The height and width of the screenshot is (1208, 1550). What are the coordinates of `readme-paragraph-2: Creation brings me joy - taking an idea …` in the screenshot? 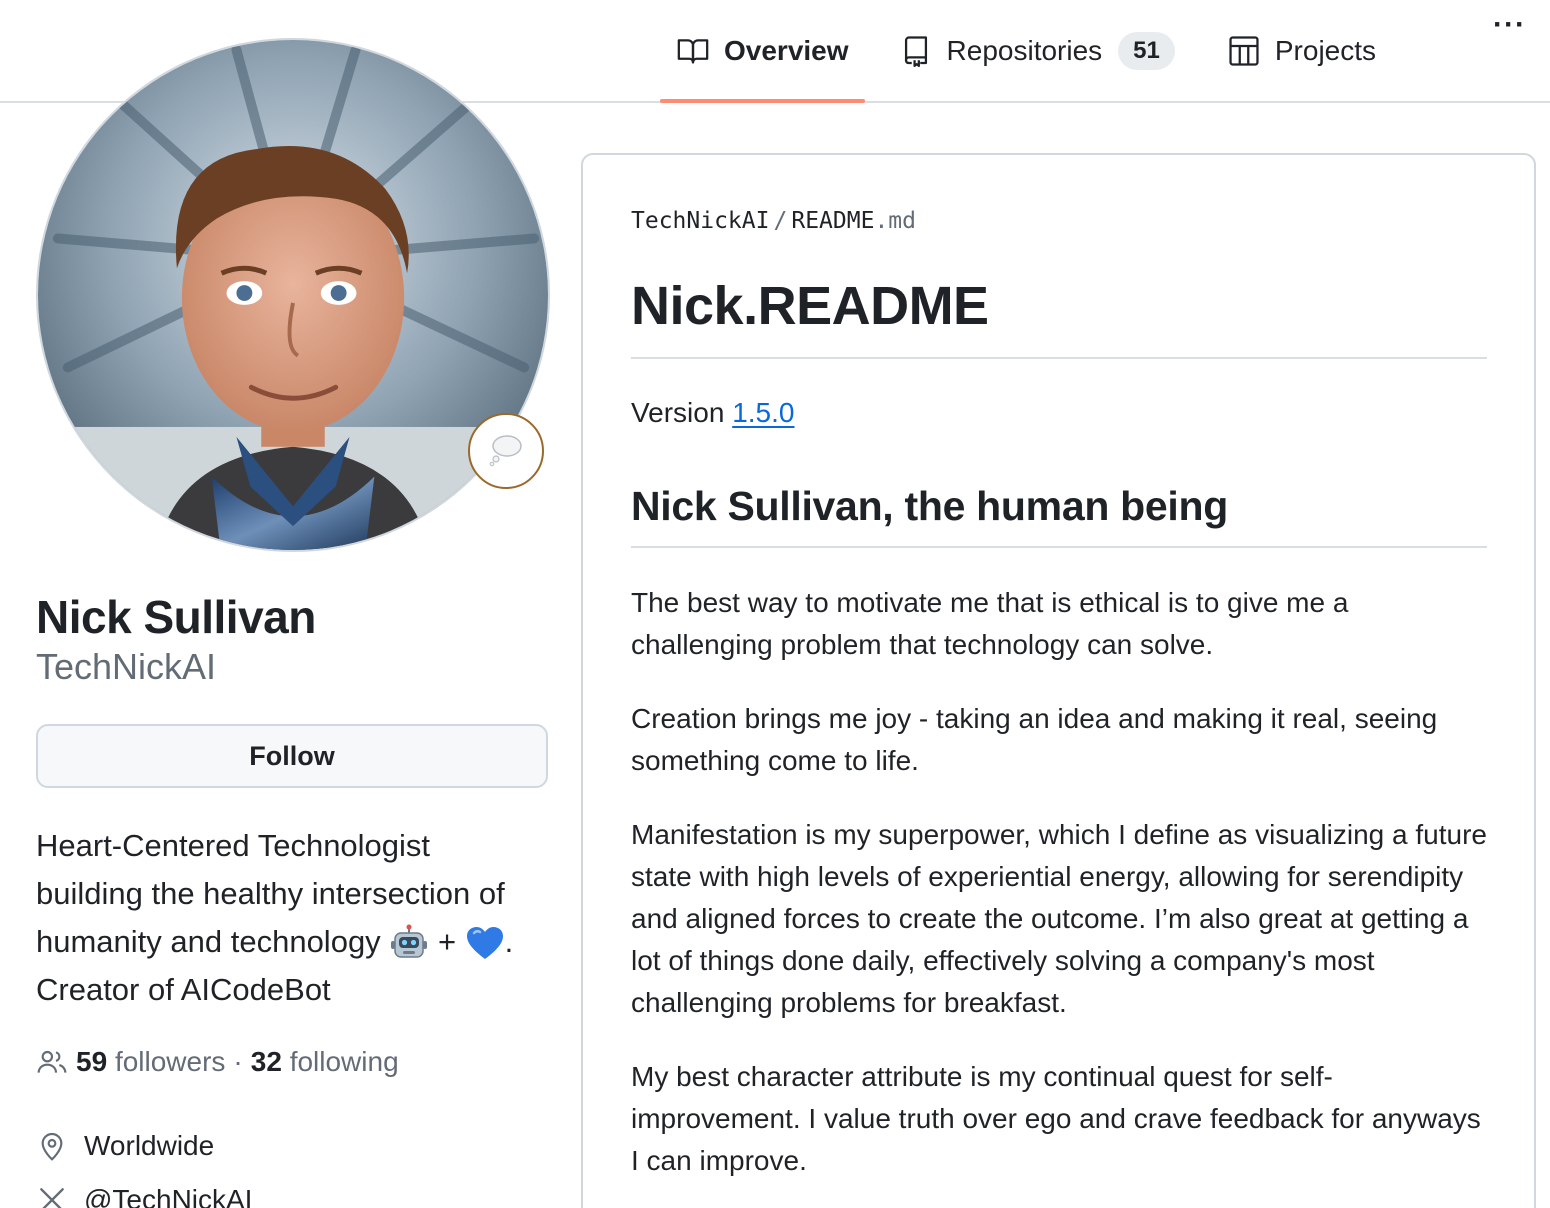 It's located at (1034, 739).